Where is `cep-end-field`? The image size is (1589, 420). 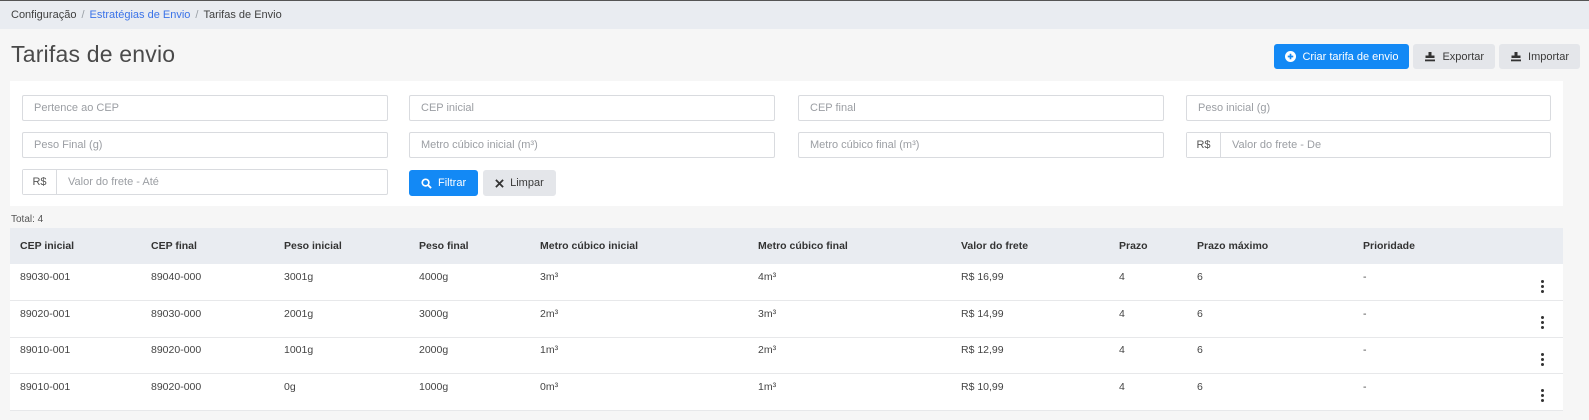
cep-end-field is located at coordinates (981, 108).